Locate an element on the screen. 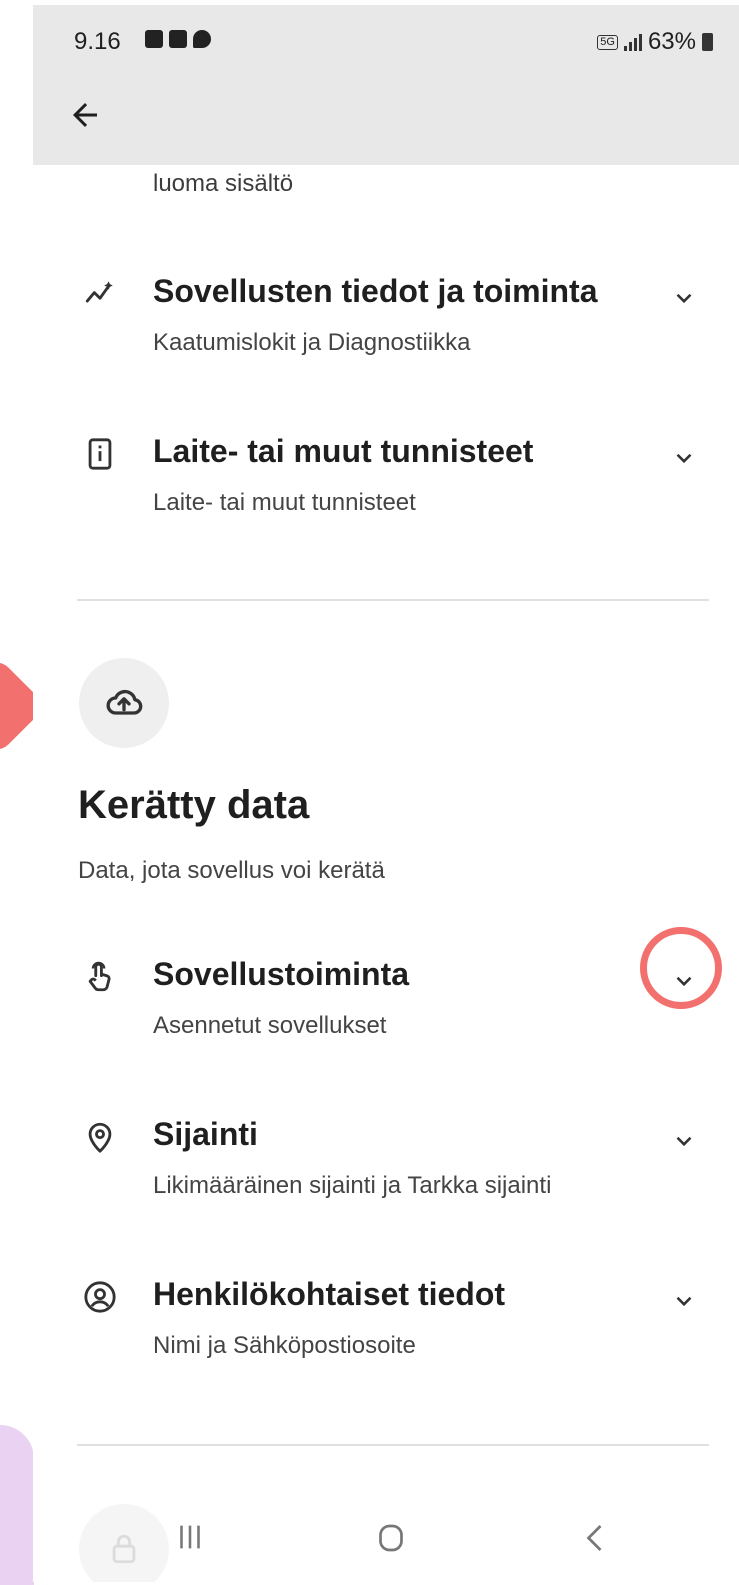 Image resolution: width=739 pixels, height=1585 pixels. account-circle-icon is located at coordinates (100, 1297).